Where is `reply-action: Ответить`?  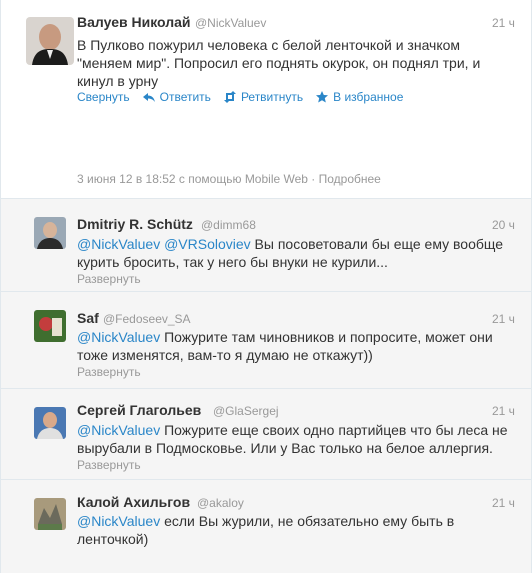
reply-action: Ответить is located at coordinates (176, 97).